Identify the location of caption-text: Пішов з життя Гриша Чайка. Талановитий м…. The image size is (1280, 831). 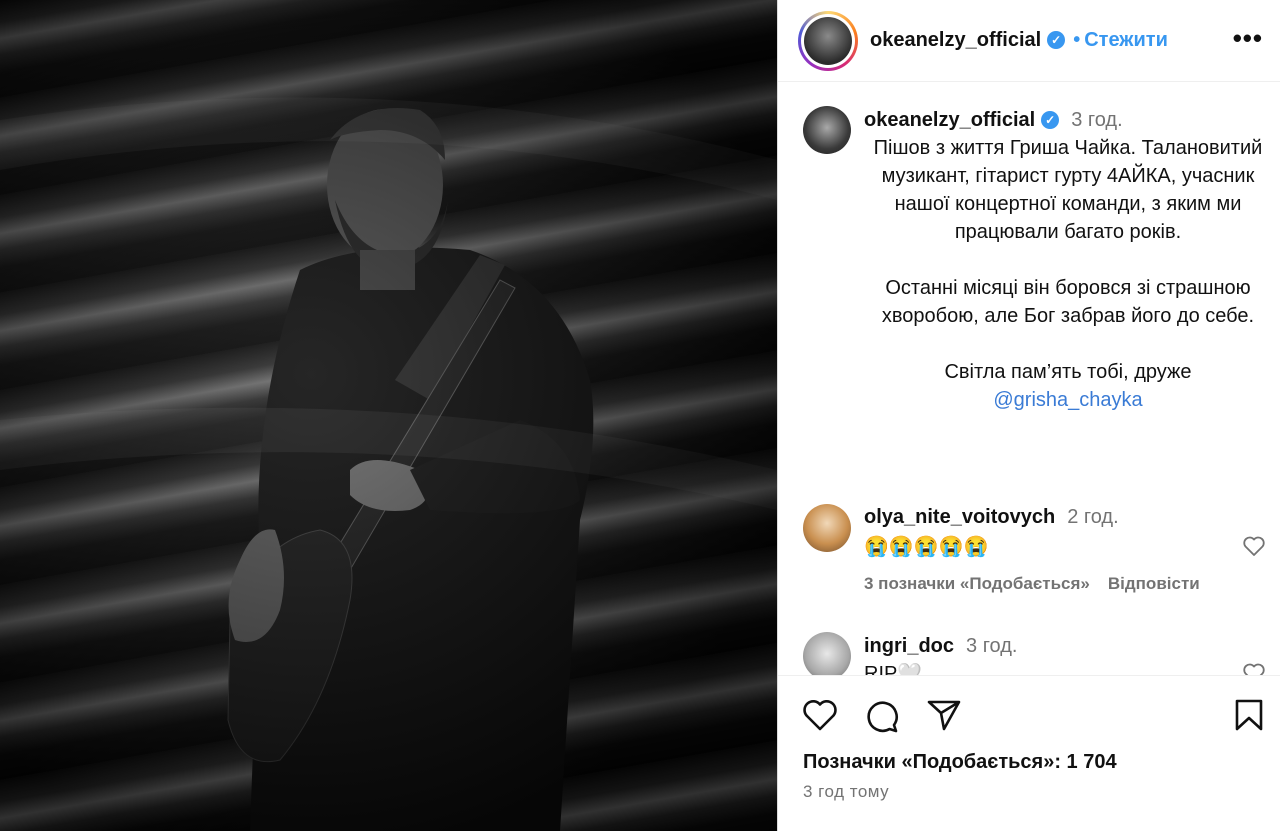
(1068, 274).